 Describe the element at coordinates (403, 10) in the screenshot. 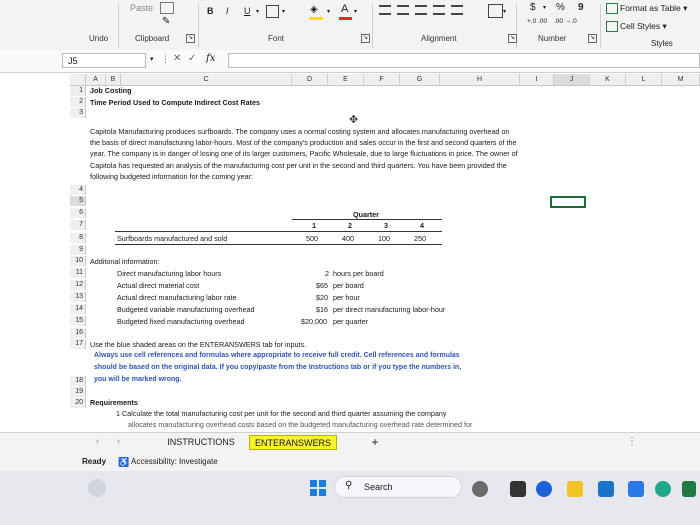

I see `align-middle-icon` at that location.